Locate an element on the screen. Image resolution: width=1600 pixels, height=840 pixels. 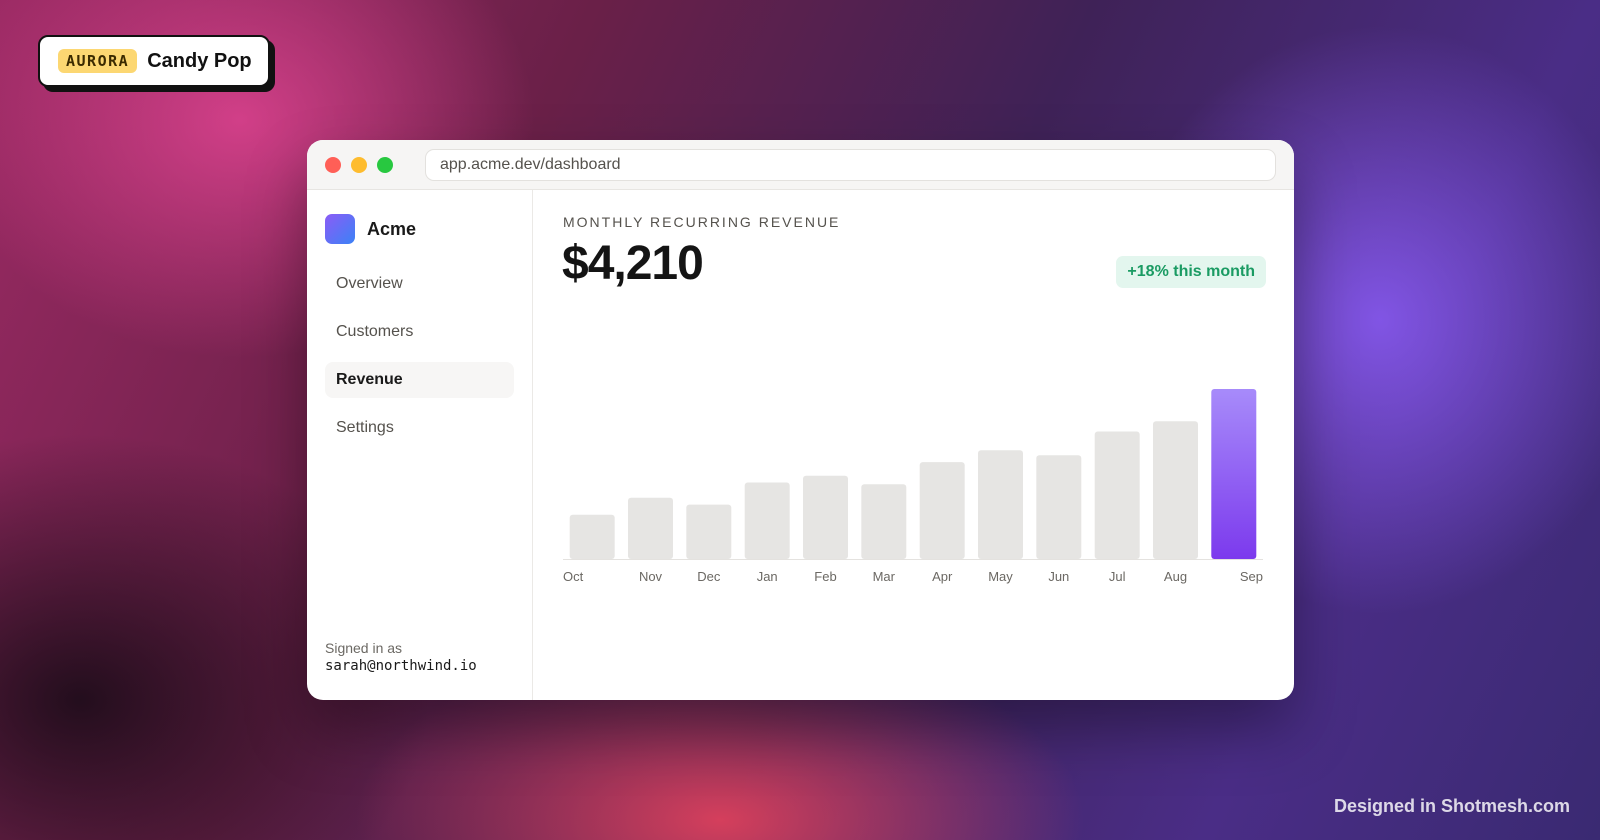
signed-in-label: Signed in as is located at coordinates (364, 648).